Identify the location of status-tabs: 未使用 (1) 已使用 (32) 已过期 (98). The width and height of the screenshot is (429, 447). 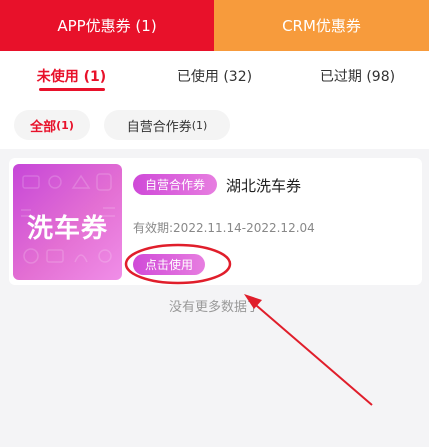
(214, 76).